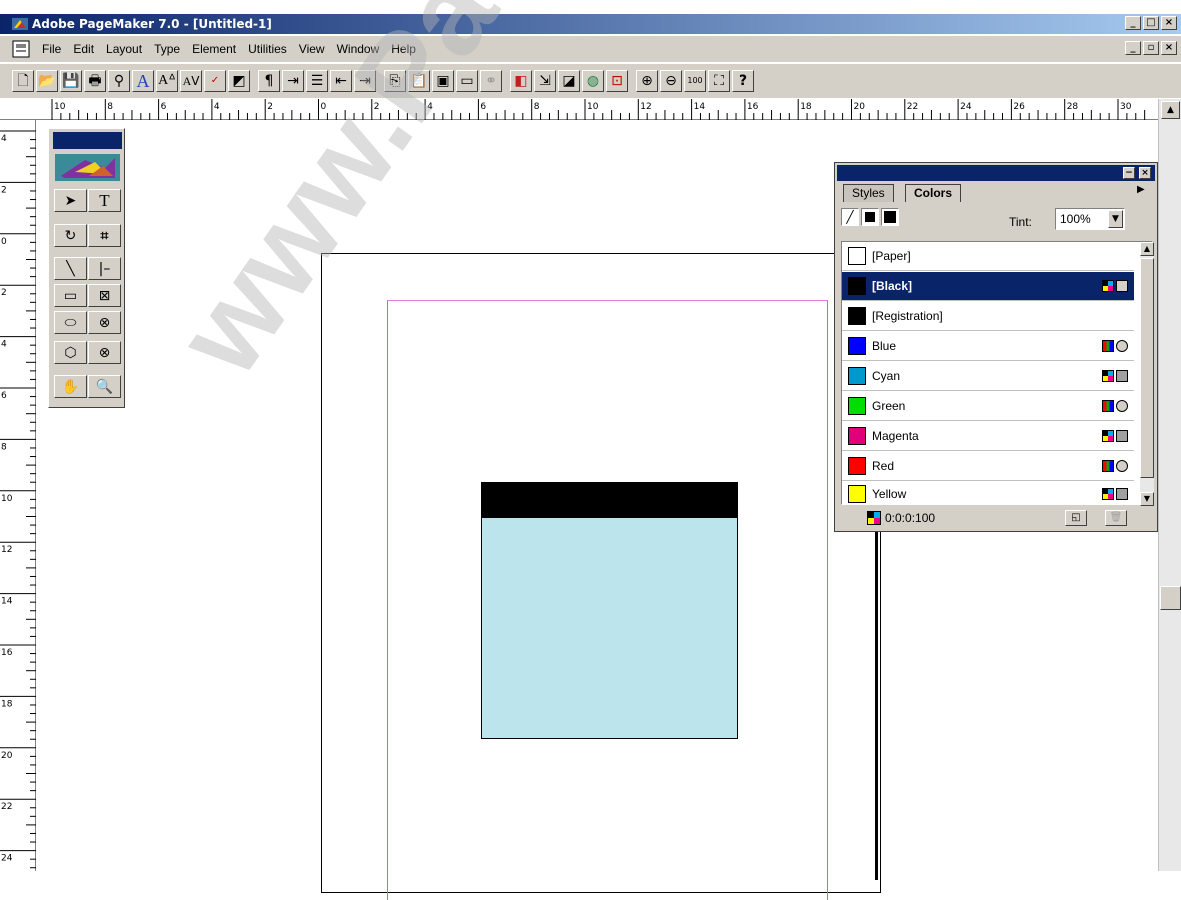 The image size is (1181, 900). Describe the element at coordinates (870, 217) in the screenshot. I see `fill-button-icon` at that location.